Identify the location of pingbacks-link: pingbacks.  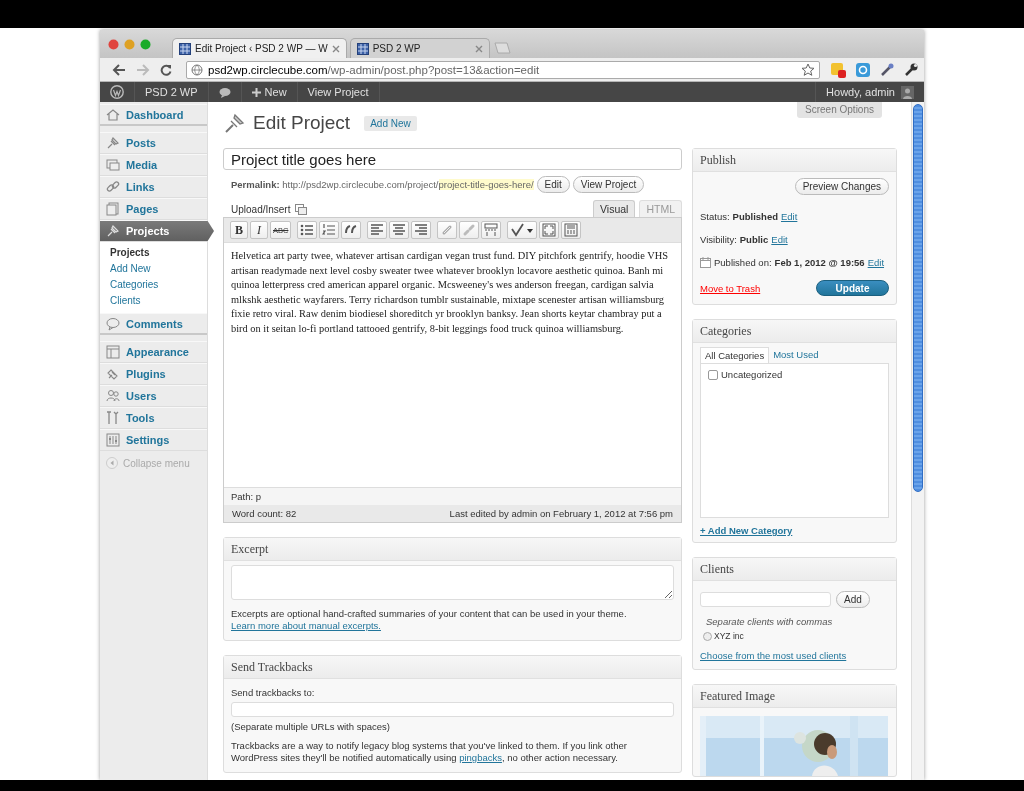
(480, 757).